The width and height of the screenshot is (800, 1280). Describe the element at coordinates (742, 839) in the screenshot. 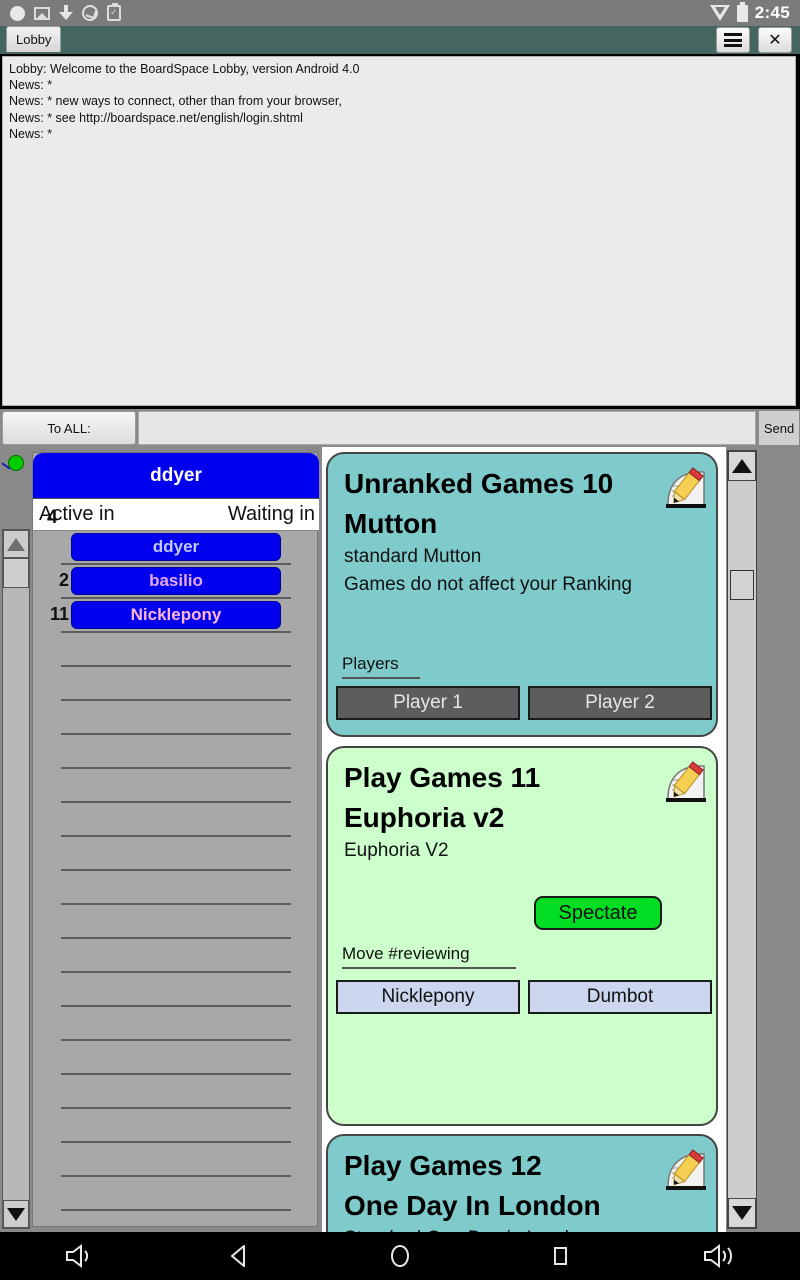

I see `games-scrollbar` at that location.